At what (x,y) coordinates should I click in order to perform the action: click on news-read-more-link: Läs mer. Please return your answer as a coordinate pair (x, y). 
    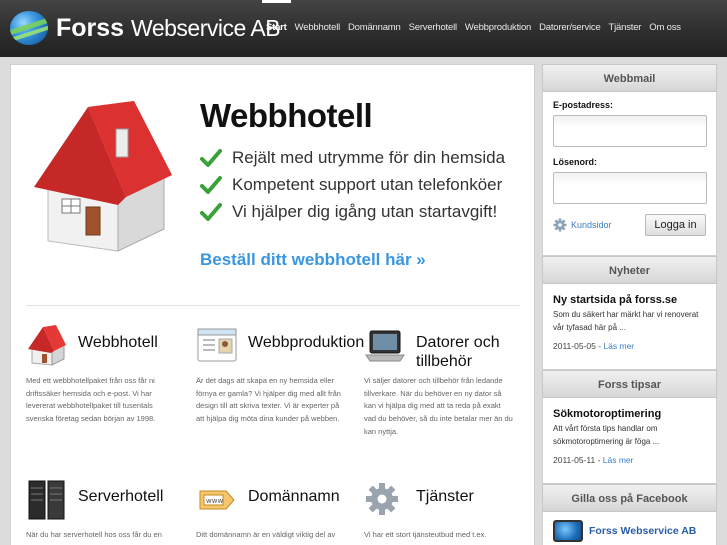
    Looking at the image, I should click on (618, 346).